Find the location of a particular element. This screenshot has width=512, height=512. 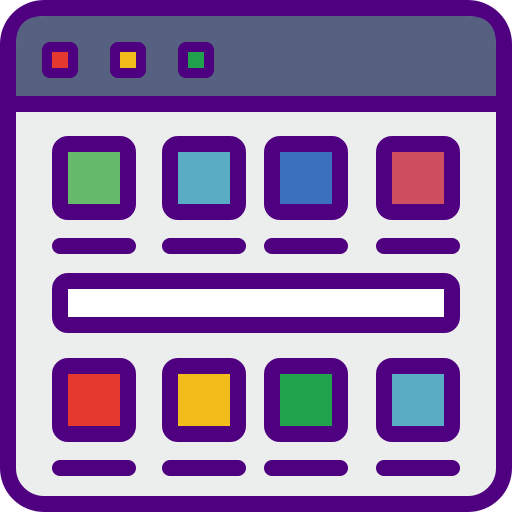

maximize-dot is located at coordinates (196, 60).